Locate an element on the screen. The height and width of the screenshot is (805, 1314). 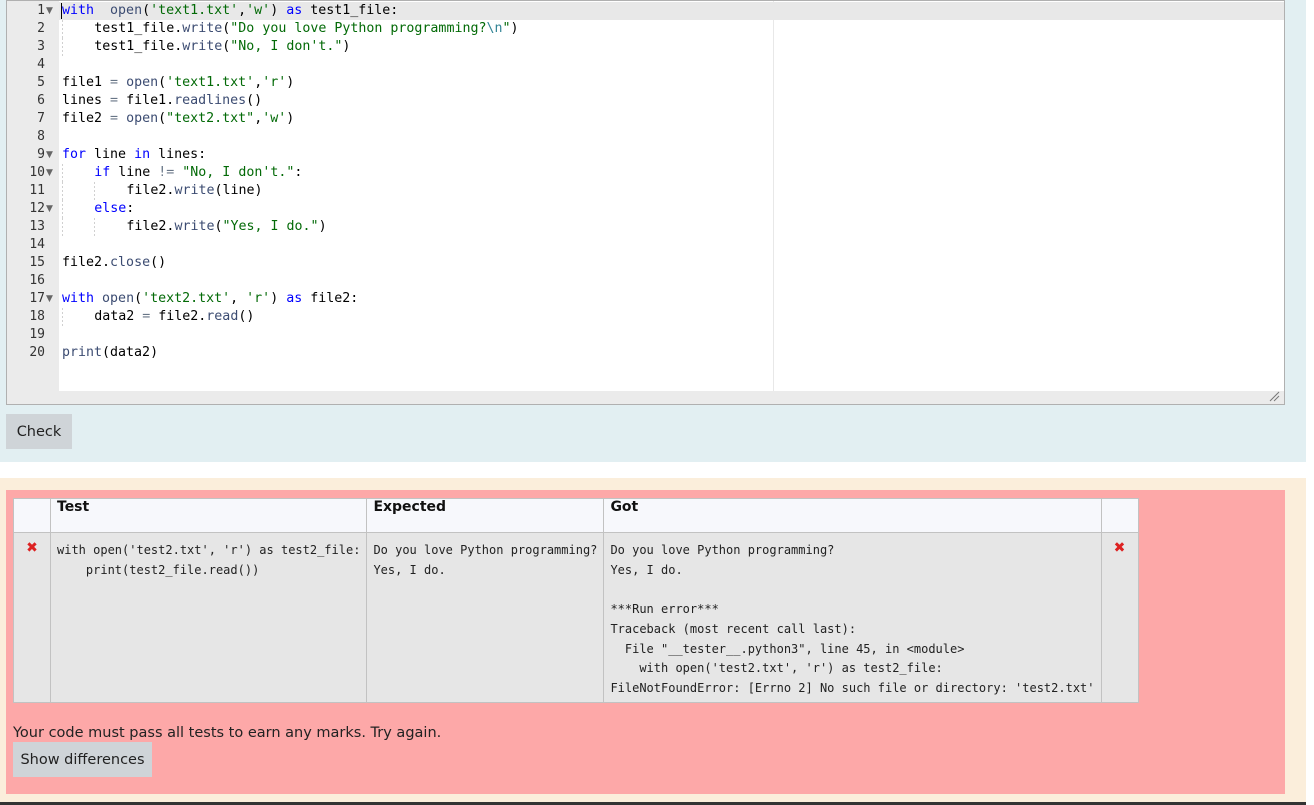
line-number: 2 is located at coordinates (41, 28).